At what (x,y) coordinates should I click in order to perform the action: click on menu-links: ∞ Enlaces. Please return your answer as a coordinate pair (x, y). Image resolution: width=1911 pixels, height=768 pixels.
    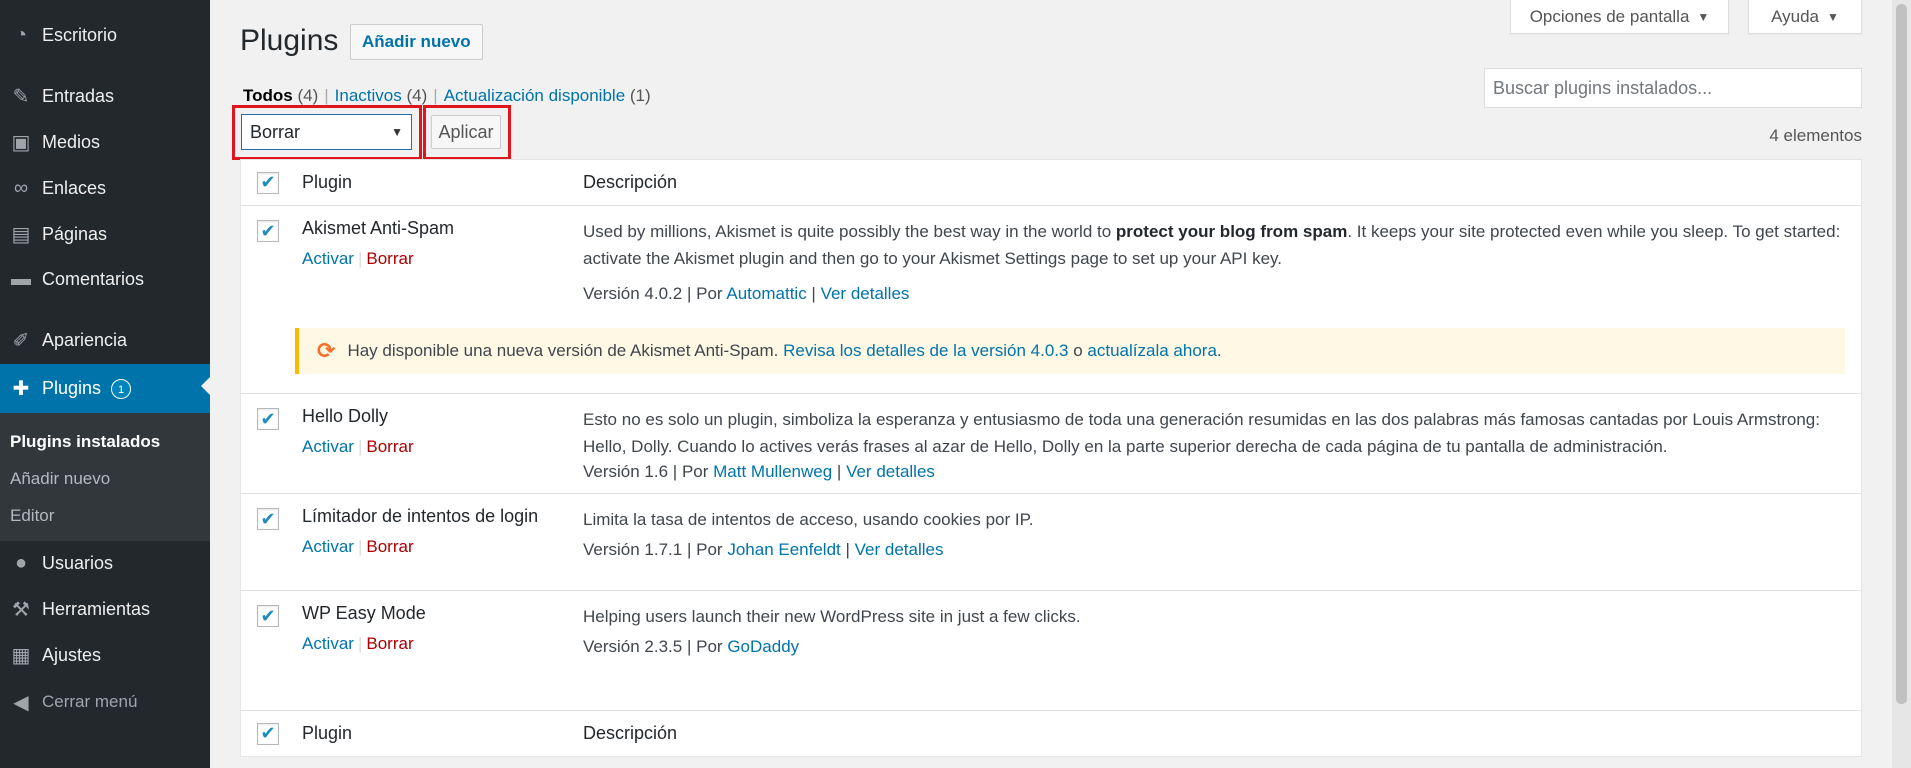
    Looking at the image, I should click on (105, 188).